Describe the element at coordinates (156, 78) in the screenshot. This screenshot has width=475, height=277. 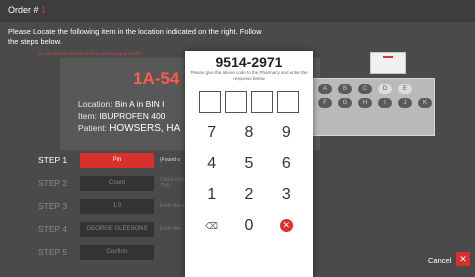
I see `bin-code: 1A-54` at that location.